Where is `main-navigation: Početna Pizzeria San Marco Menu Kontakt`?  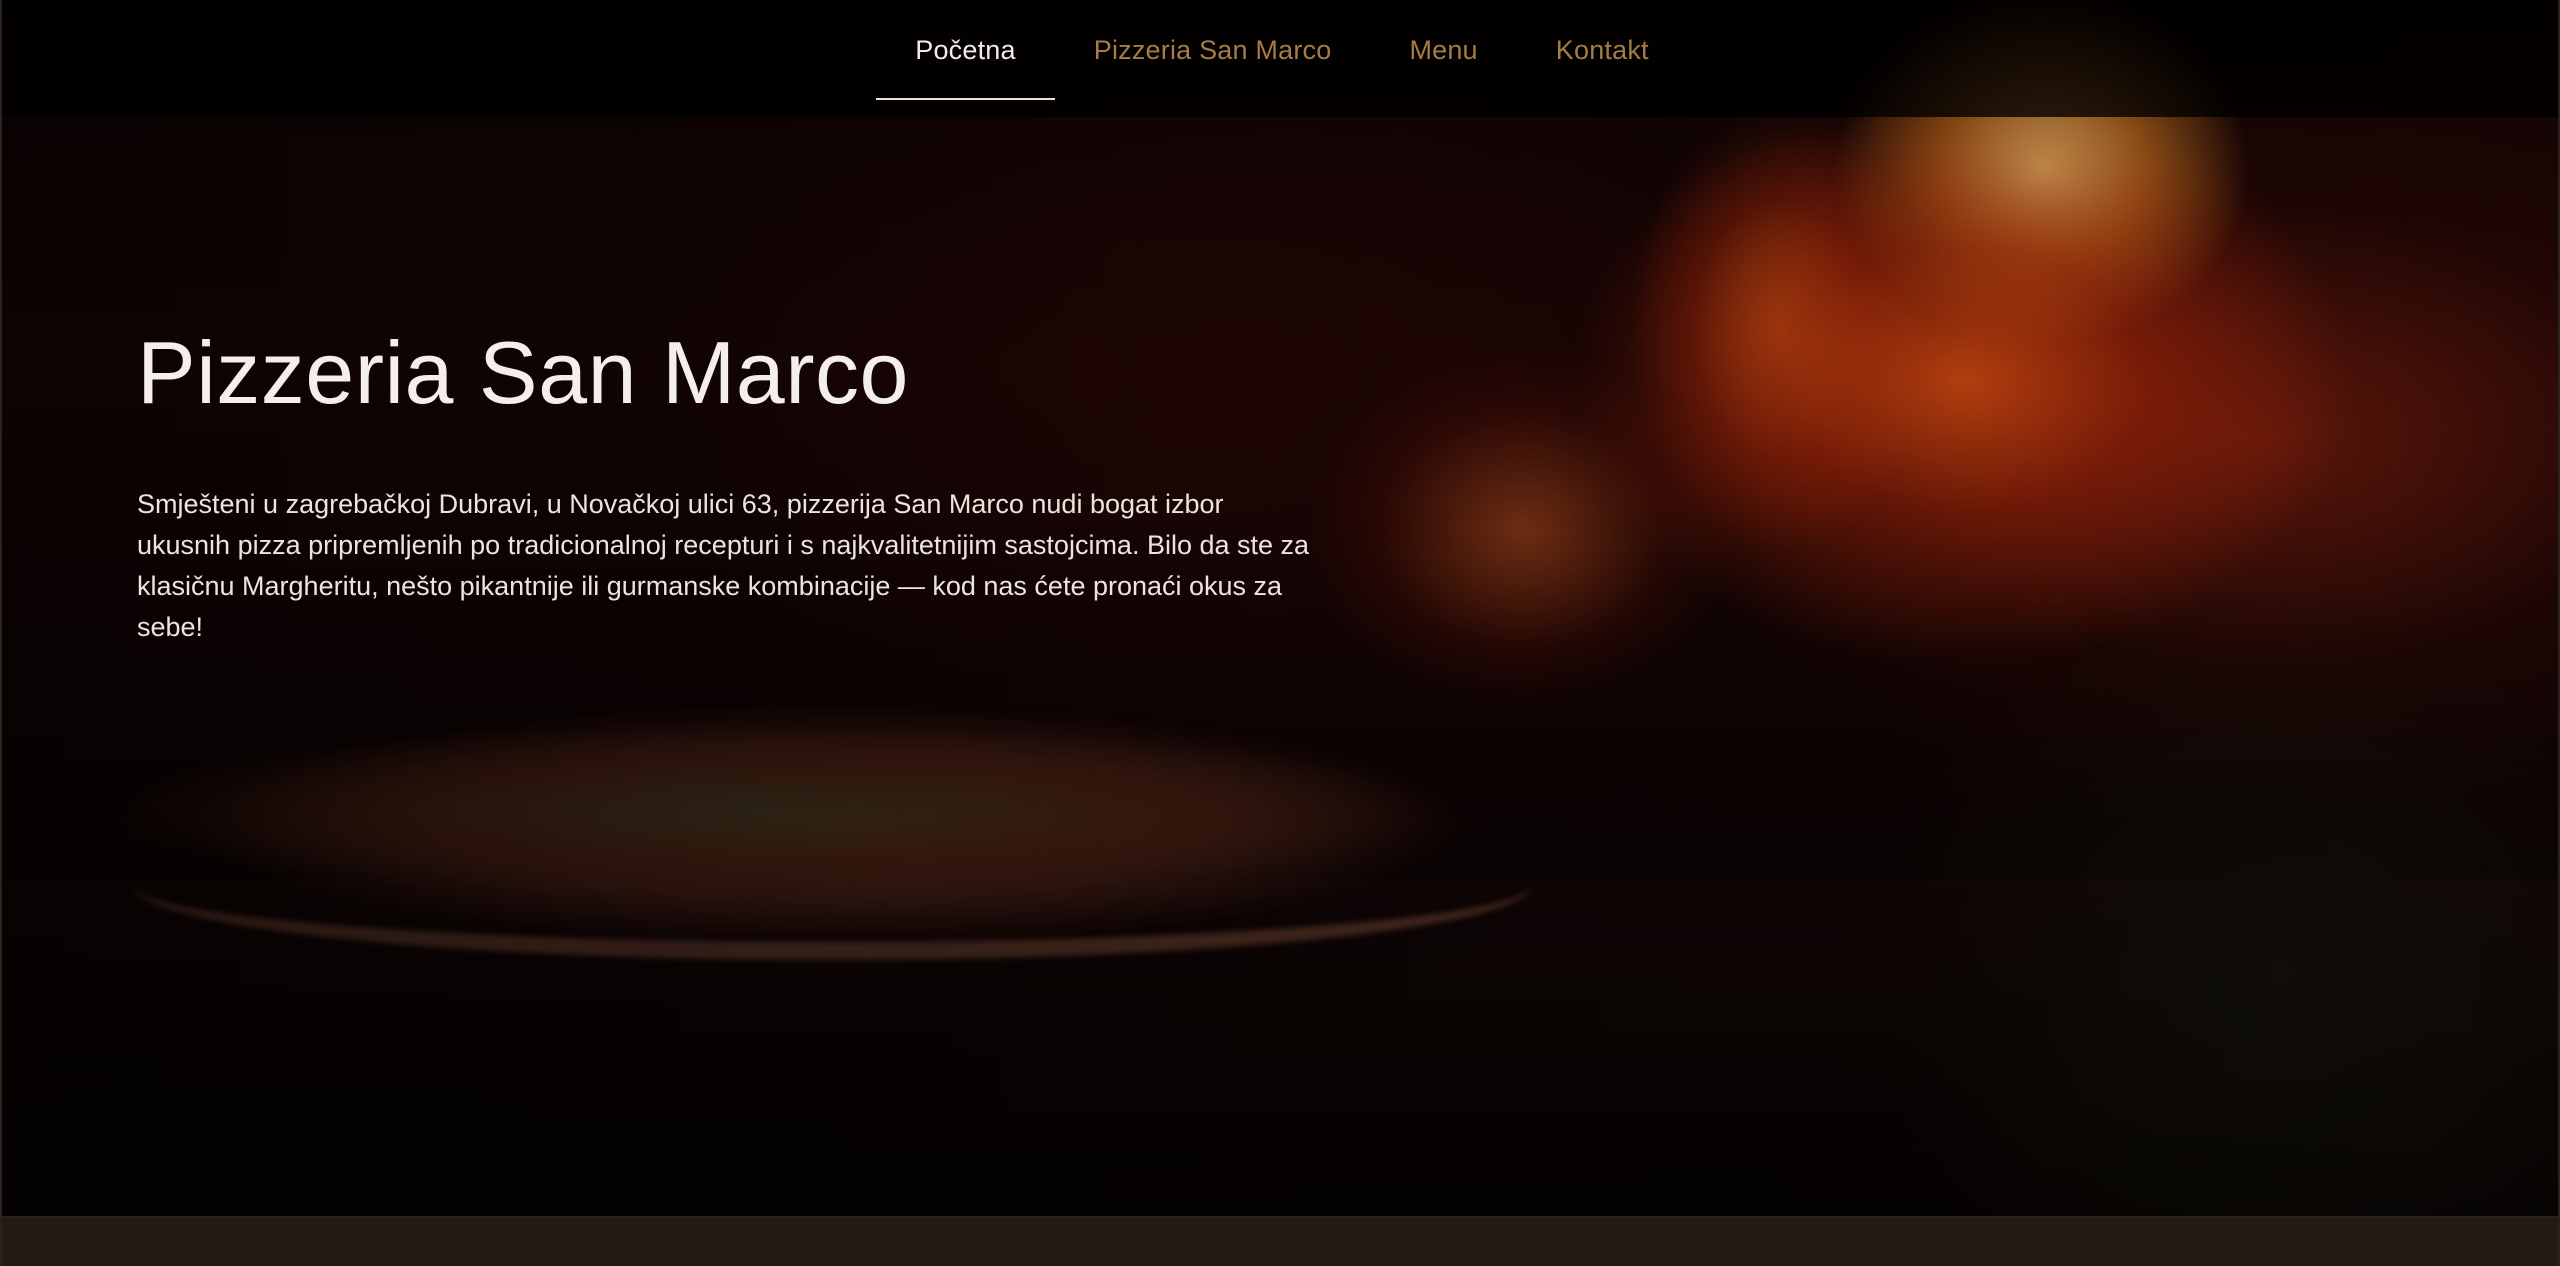 main-navigation: Početna Pizzeria San Marco Menu Kontakt is located at coordinates (1280, 58).